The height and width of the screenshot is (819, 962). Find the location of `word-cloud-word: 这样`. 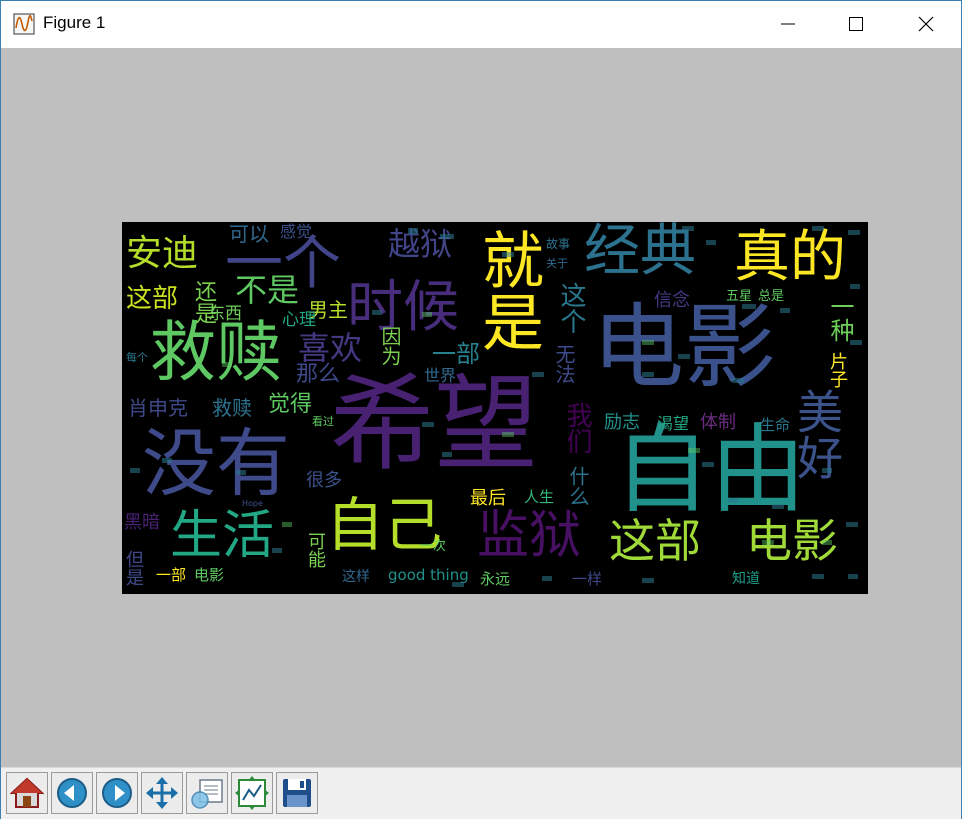

word-cloud-word: 这样 is located at coordinates (356, 577).